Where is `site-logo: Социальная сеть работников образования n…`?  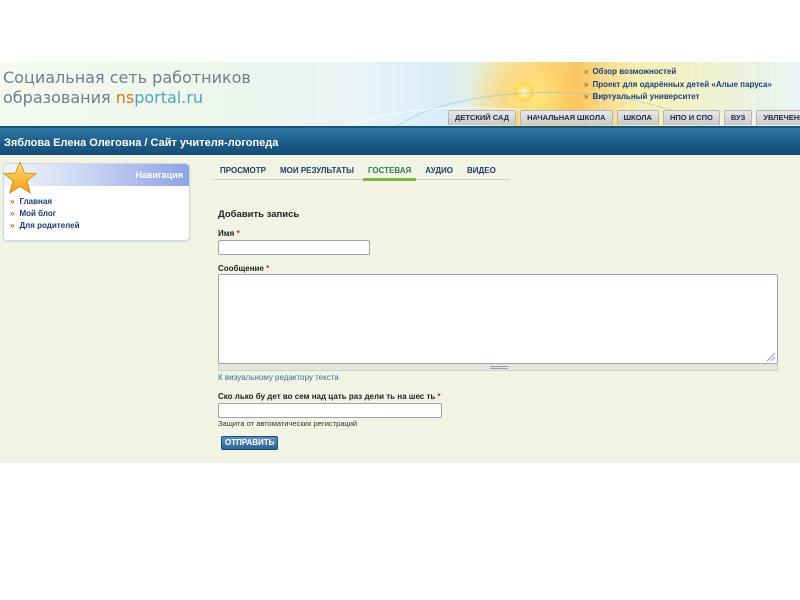
site-logo: Социальная сеть работников образования n… is located at coordinates (133, 88).